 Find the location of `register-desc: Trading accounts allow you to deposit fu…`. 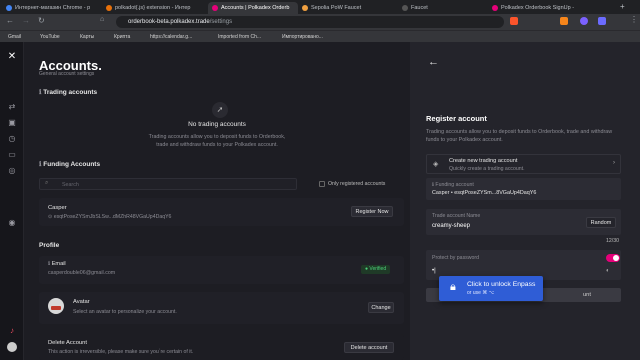

register-desc: Trading accounts allow you to deposit fu… is located at coordinates (519, 136).